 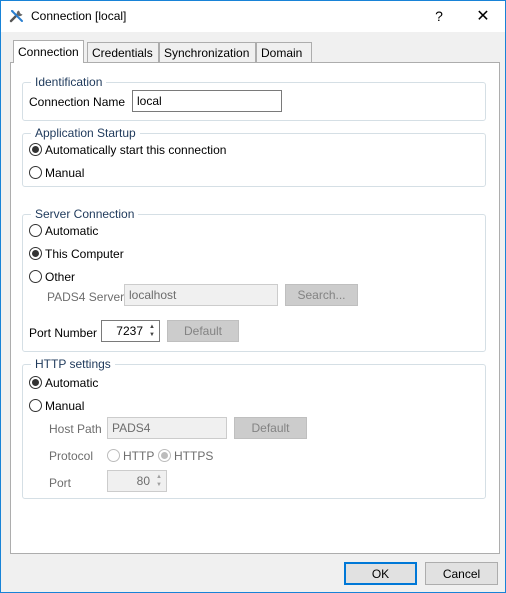 I want to click on auto-start-radio, so click(x=35, y=149).